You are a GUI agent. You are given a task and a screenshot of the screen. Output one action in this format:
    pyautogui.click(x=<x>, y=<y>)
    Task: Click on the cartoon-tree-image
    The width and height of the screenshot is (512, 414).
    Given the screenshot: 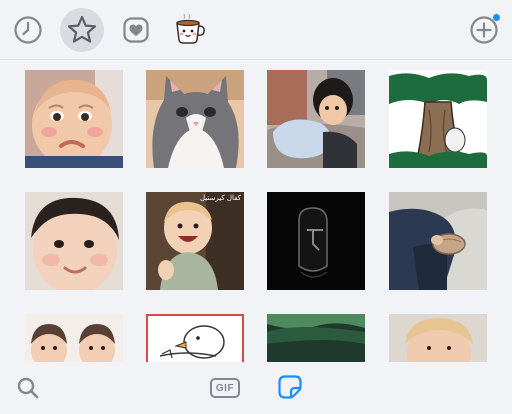 What is the action you would take?
    pyautogui.click(x=438, y=119)
    